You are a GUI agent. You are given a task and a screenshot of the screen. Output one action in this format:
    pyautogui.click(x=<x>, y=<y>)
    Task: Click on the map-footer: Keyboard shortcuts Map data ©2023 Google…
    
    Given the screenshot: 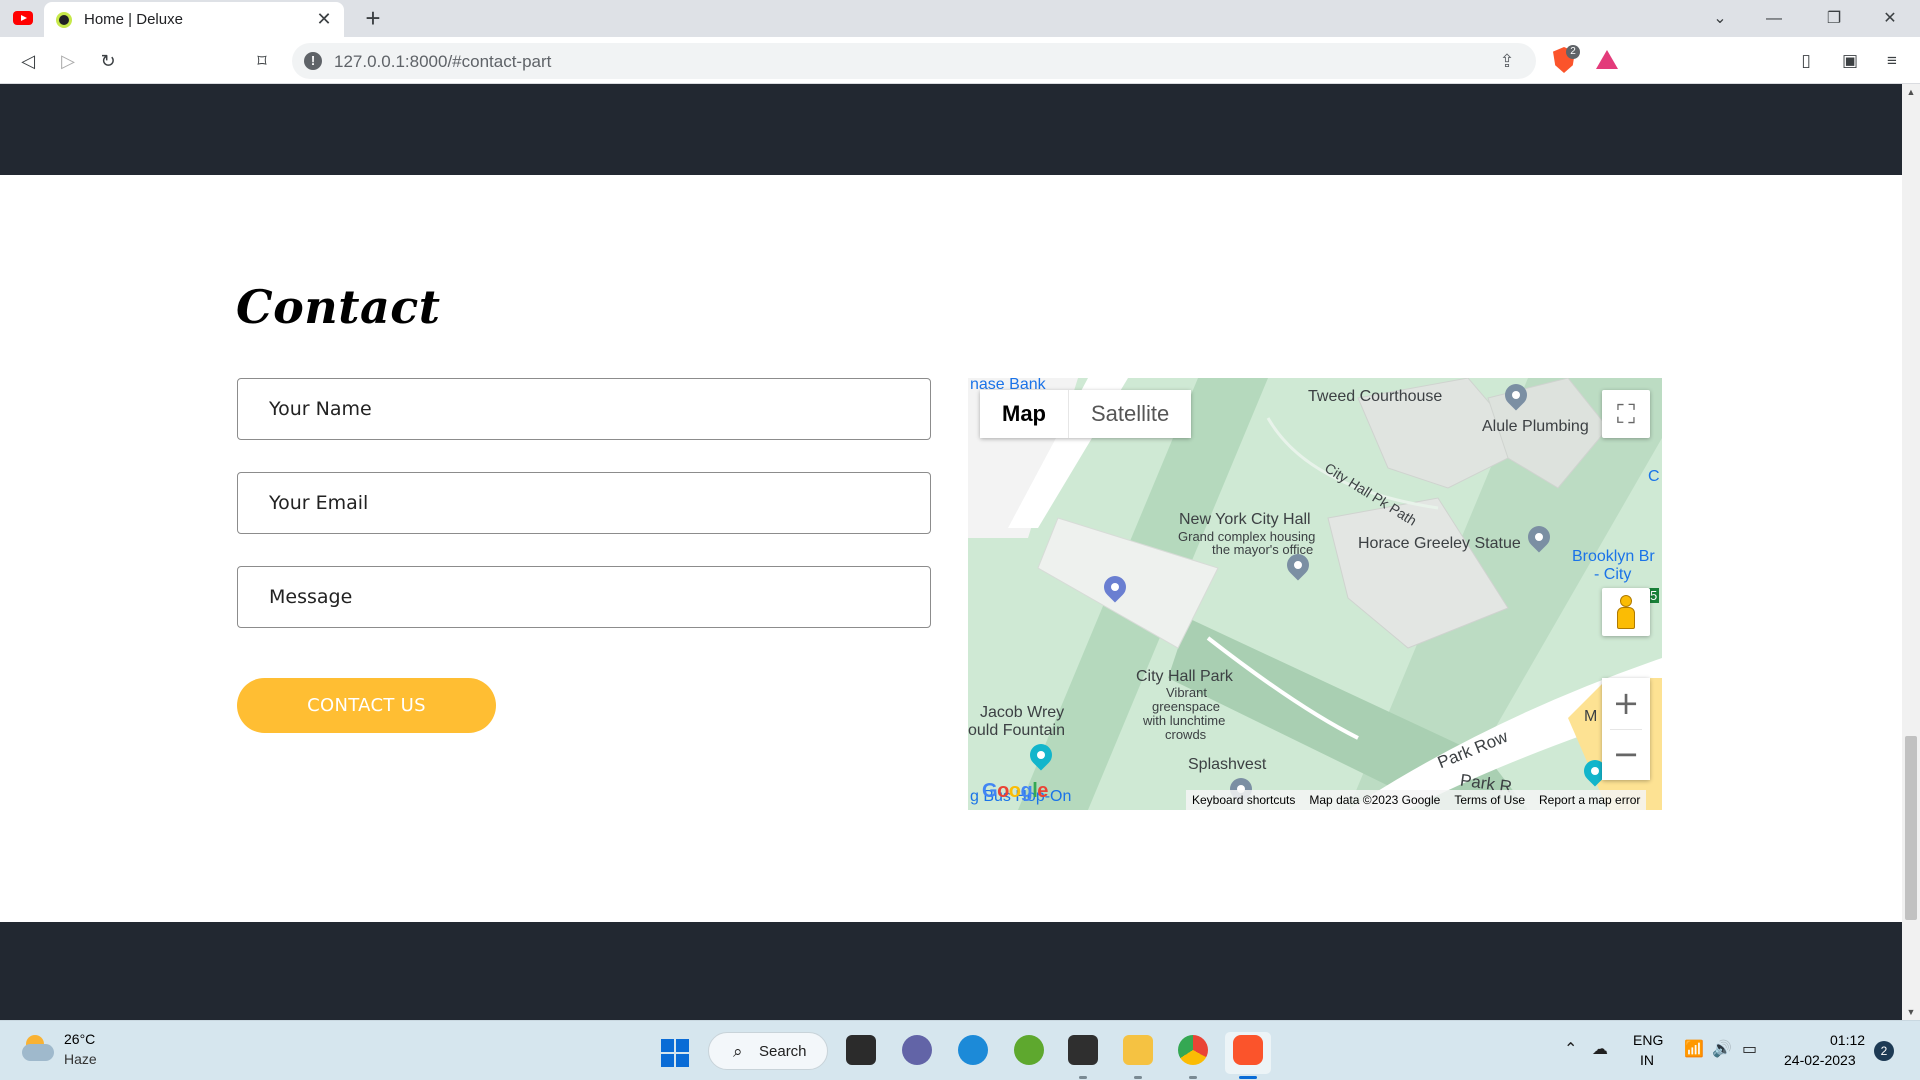 What is the action you would take?
    pyautogui.click(x=1416, y=800)
    